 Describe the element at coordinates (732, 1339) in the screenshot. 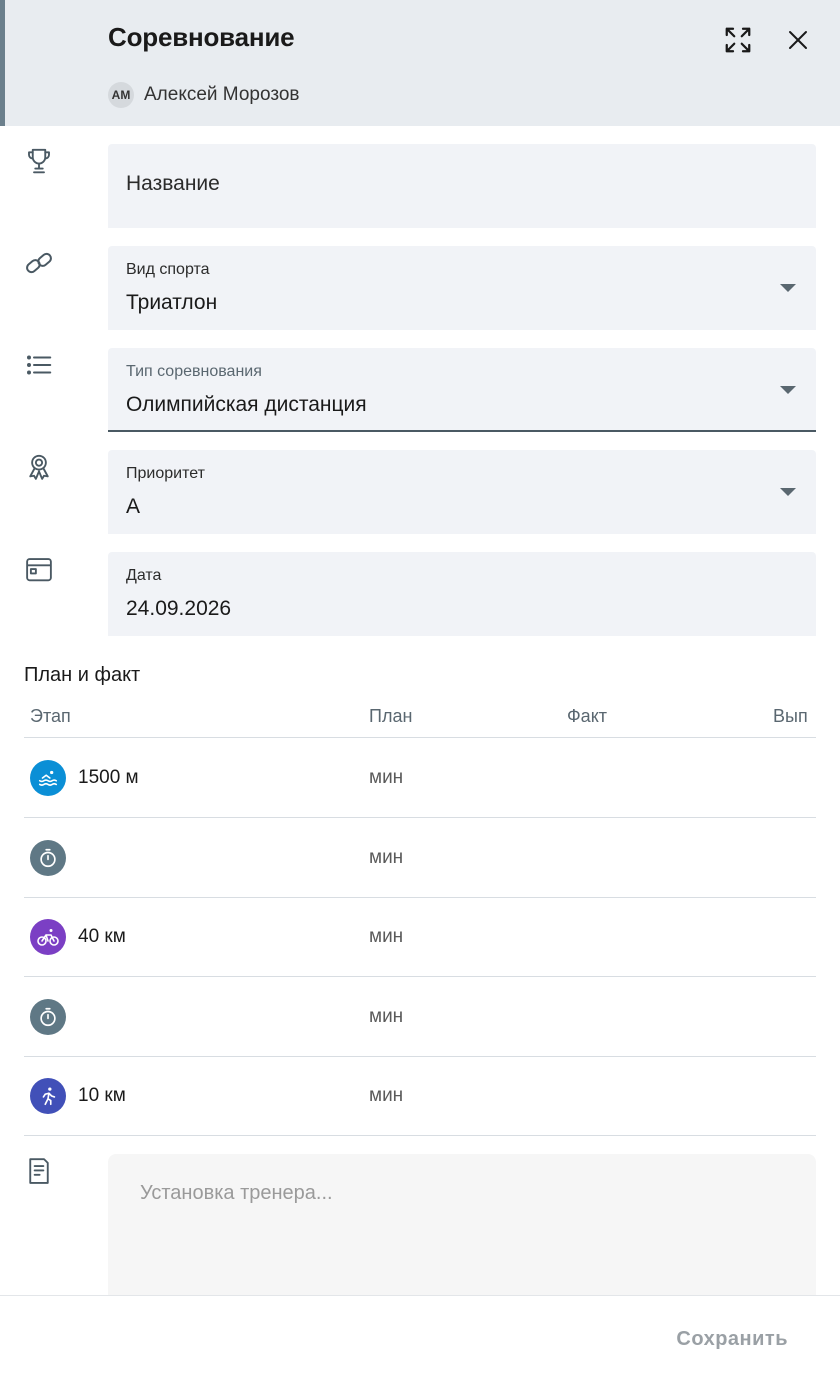

I see `save-button: Сохранить` at that location.